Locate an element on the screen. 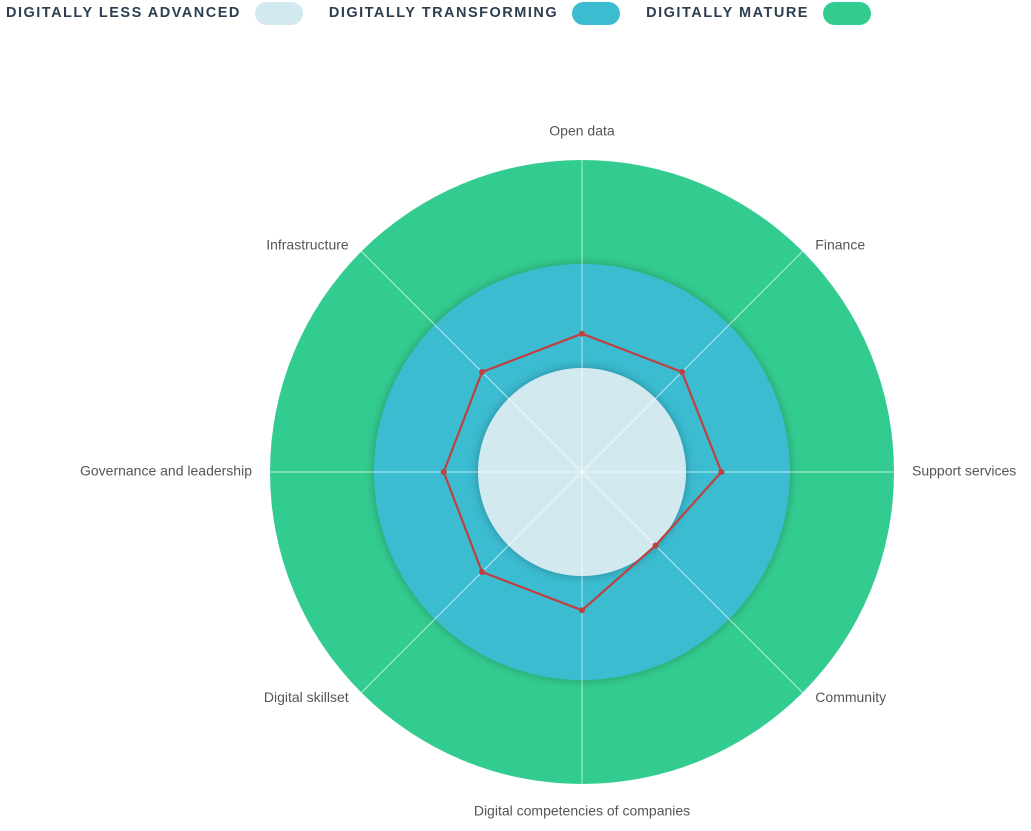  axis-label: Community is located at coordinates (850, 697).